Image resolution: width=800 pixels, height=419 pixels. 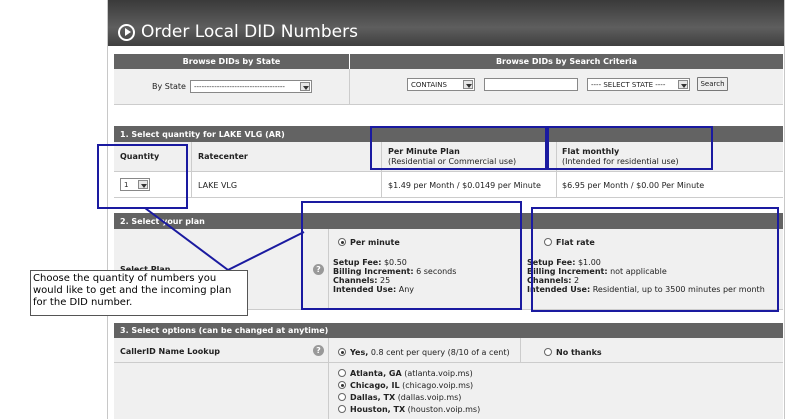 What do you see at coordinates (186, 239) in the screenshot?
I see `callout-line-quantity` at bounding box center [186, 239].